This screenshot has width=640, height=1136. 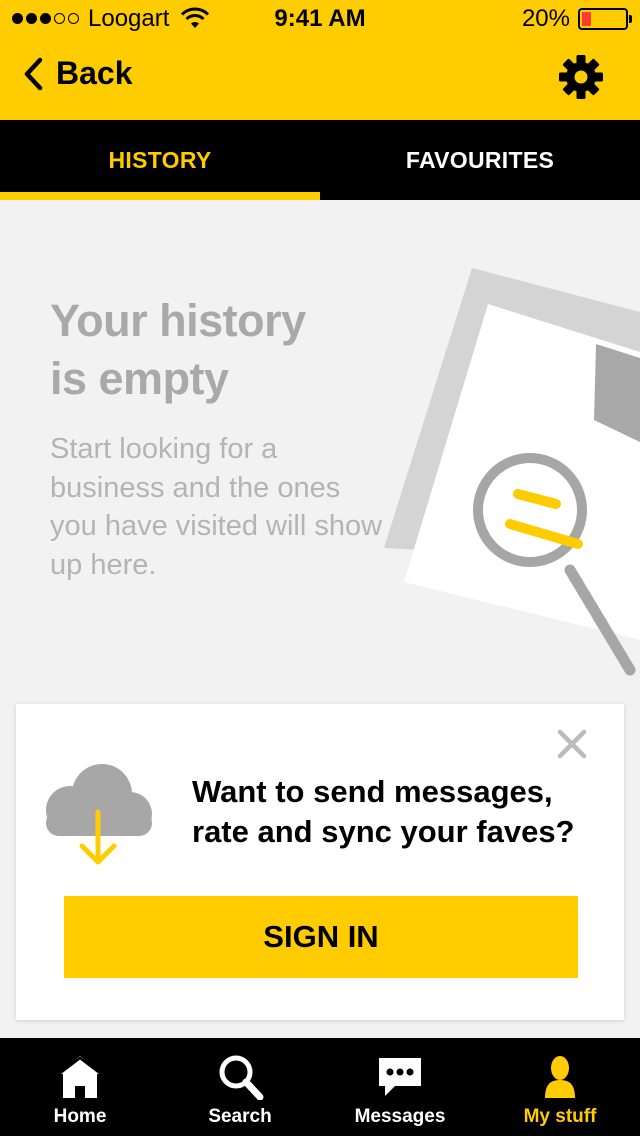 I want to click on close-icon, so click(x=572, y=744).